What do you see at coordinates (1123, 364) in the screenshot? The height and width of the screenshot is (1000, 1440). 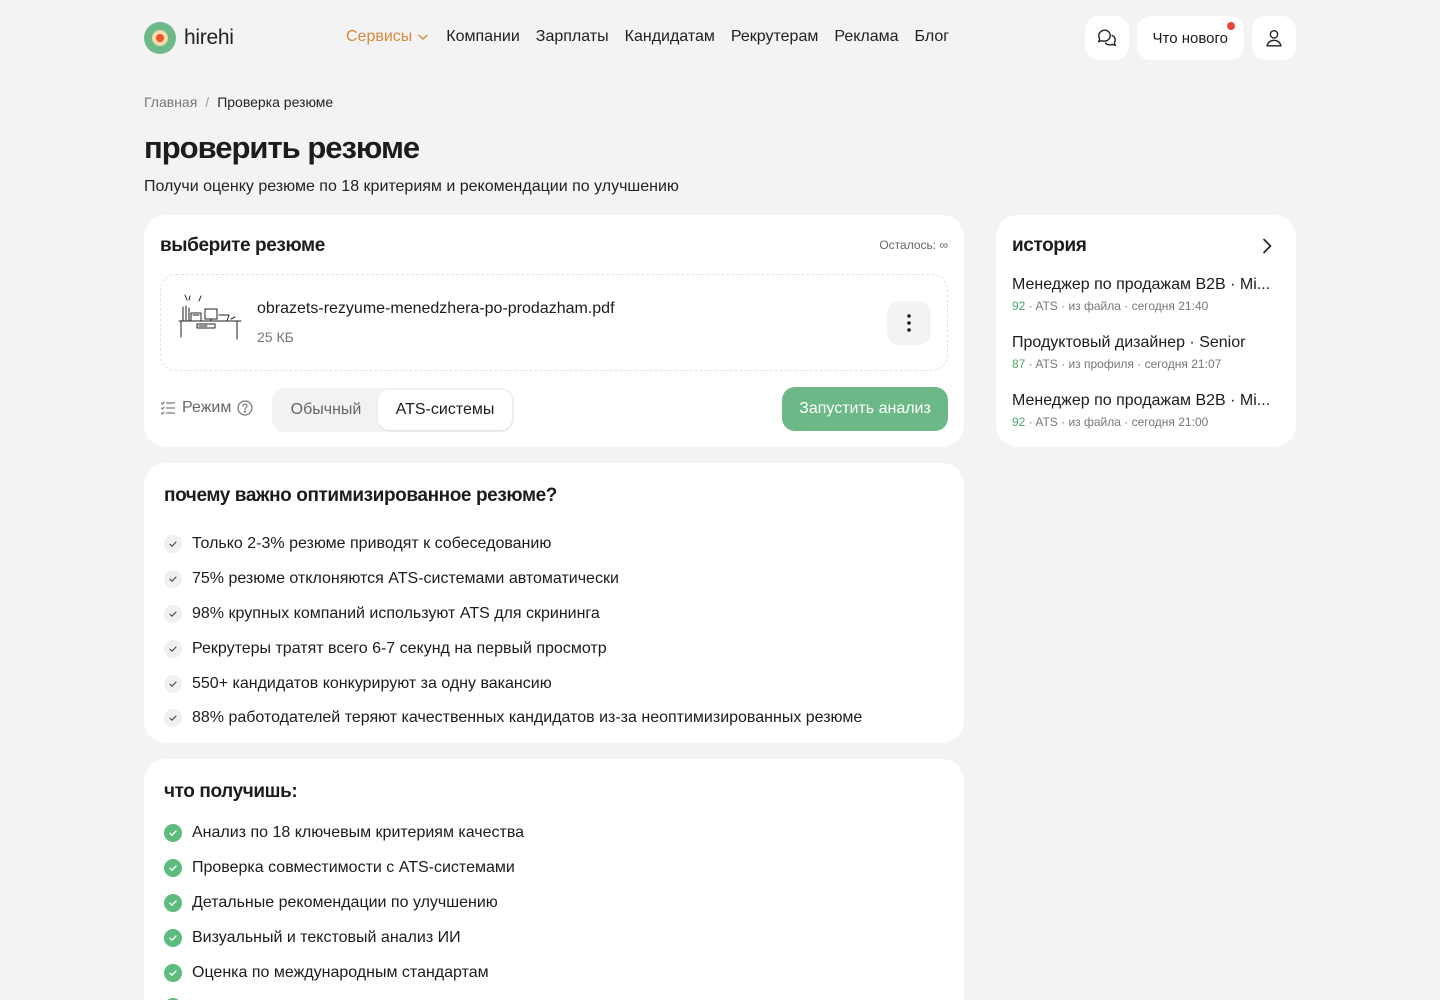 I see `history-item-details: · ATS · из профиля · сегодня 21:07` at bounding box center [1123, 364].